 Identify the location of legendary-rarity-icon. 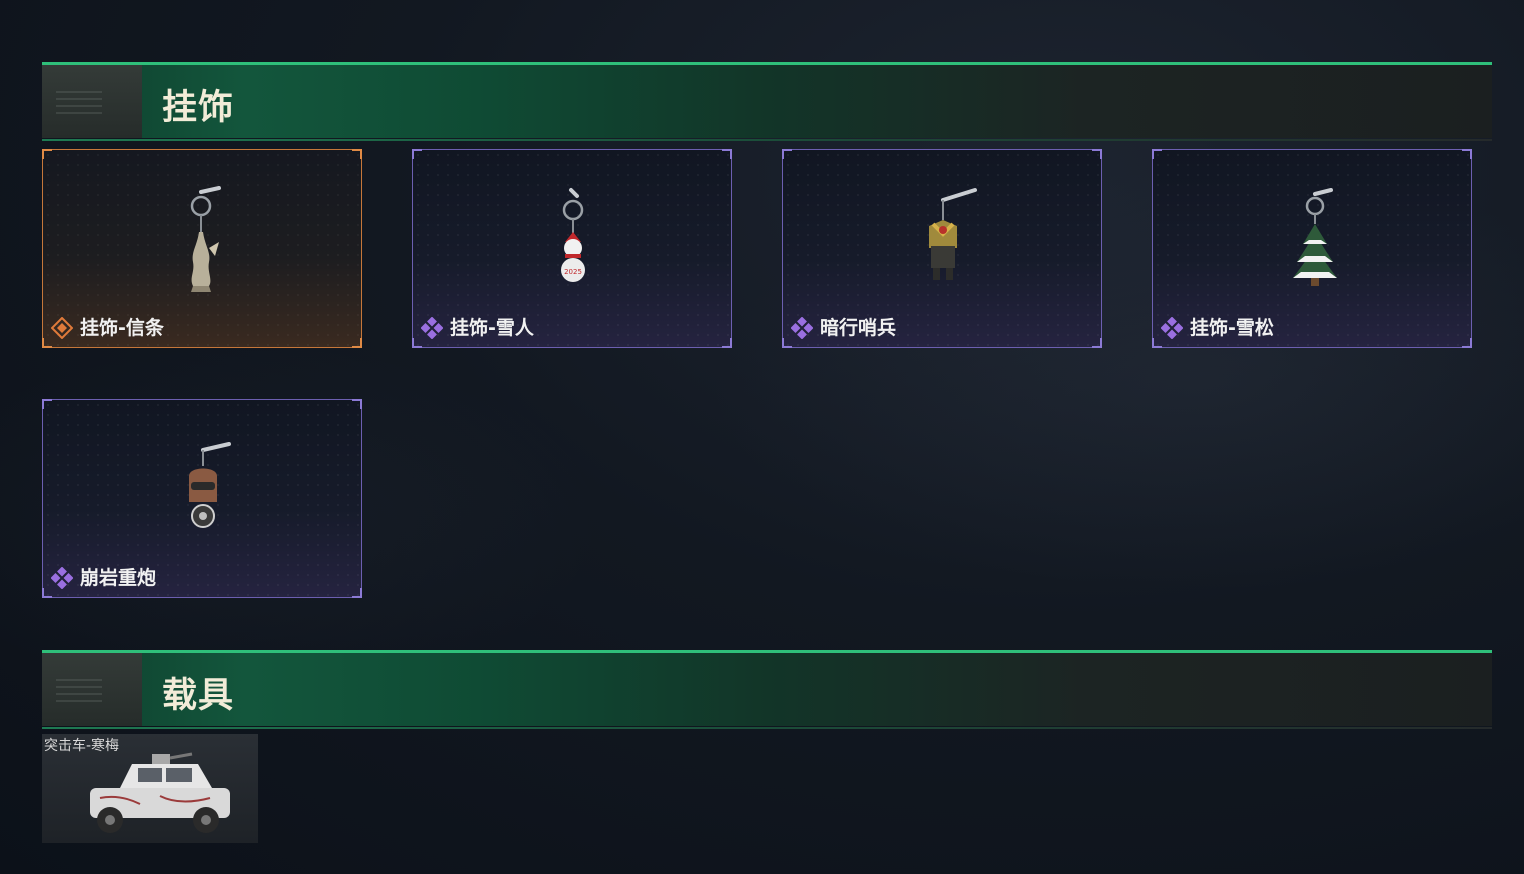
(62, 328).